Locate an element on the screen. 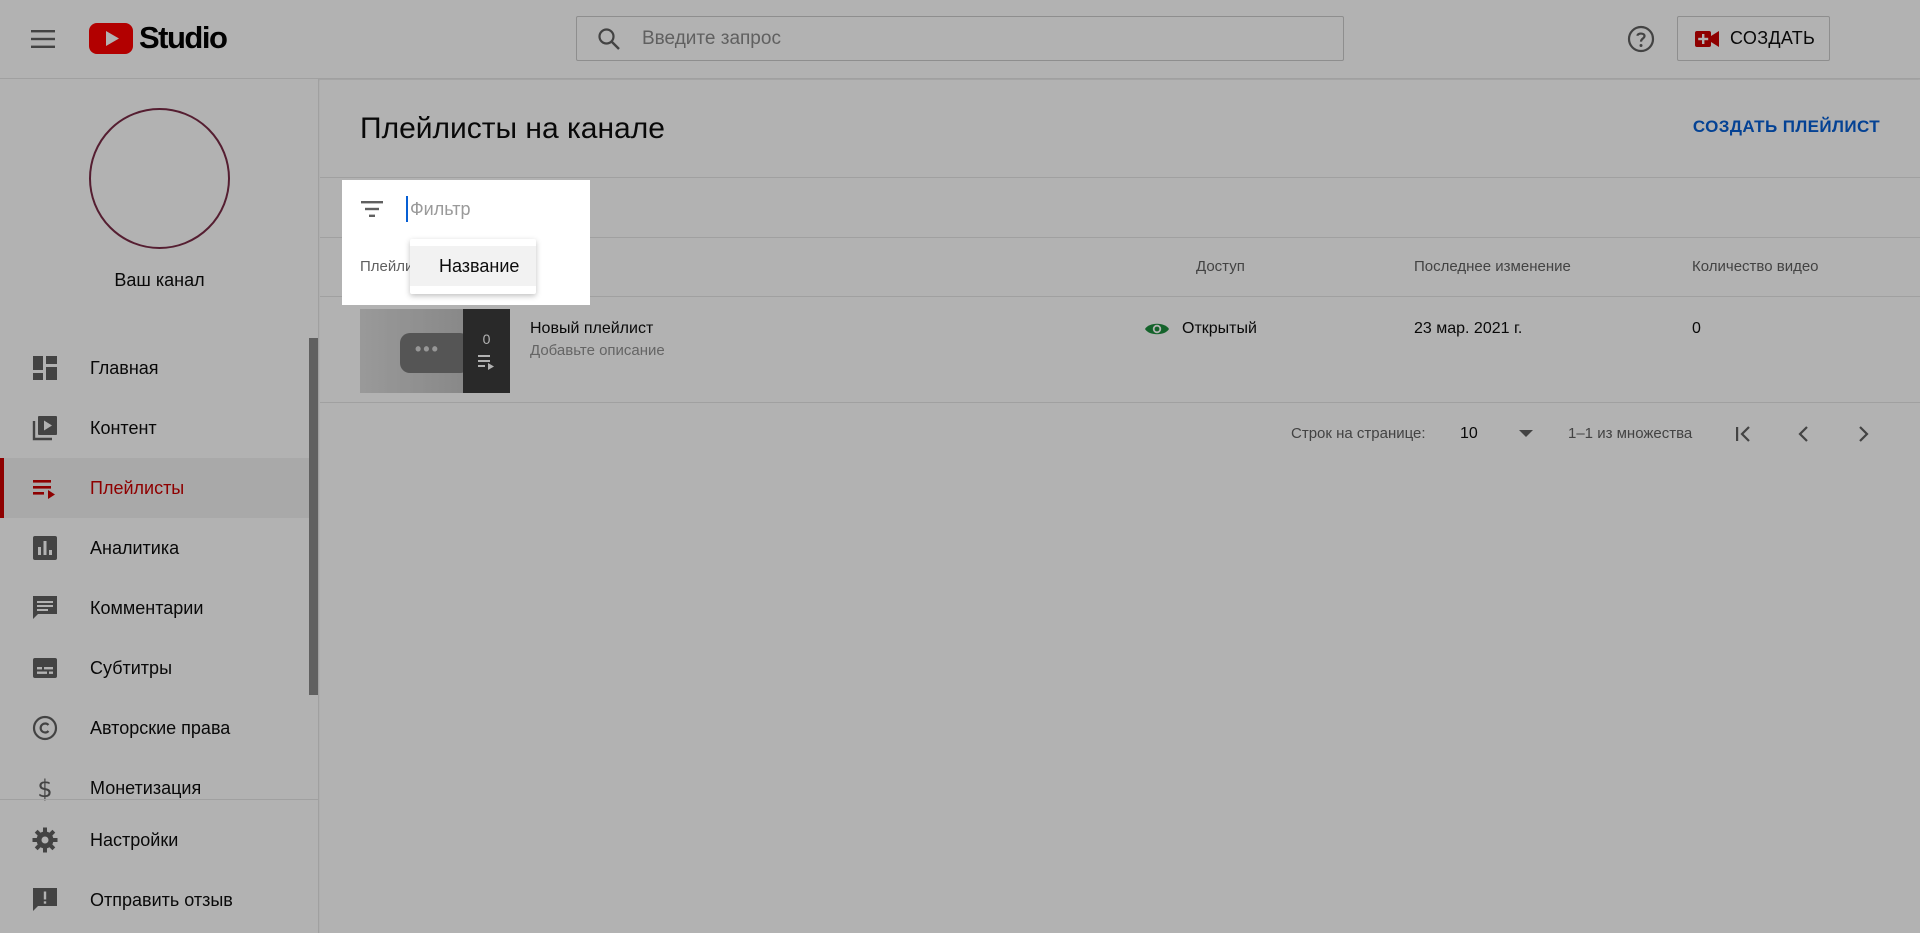 This screenshot has width=1920, height=933. subtitles-icon is located at coordinates (45, 668).